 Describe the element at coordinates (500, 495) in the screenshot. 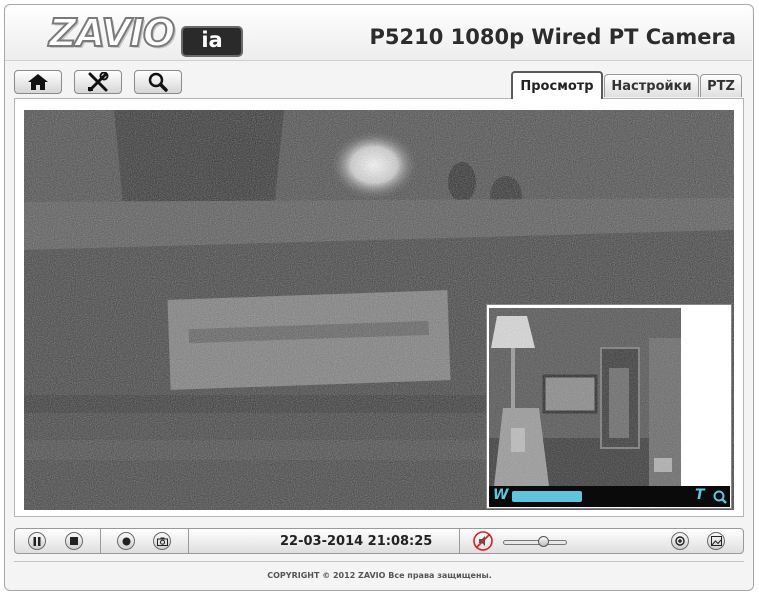

I see `zoom-wide-label: W` at that location.